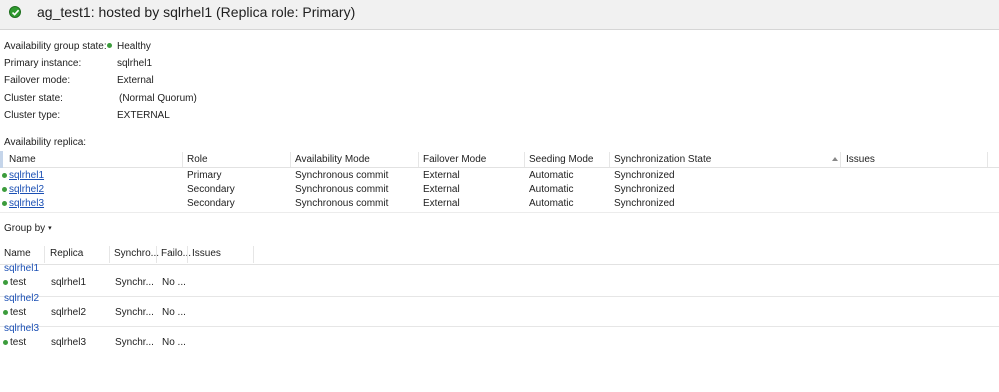 This screenshot has width=999, height=392. Describe the element at coordinates (25, 228) in the screenshot. I see `group-by-label: Group by` at that location.